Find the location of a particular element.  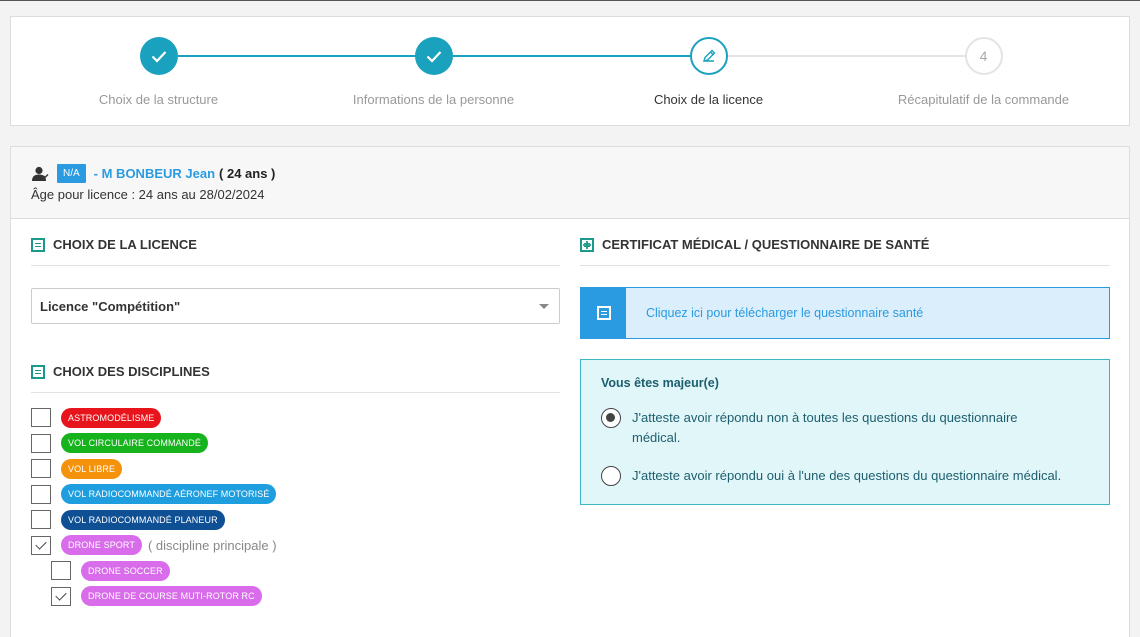

step-personne: Informations de la personne is located at coordinates (433, 72).